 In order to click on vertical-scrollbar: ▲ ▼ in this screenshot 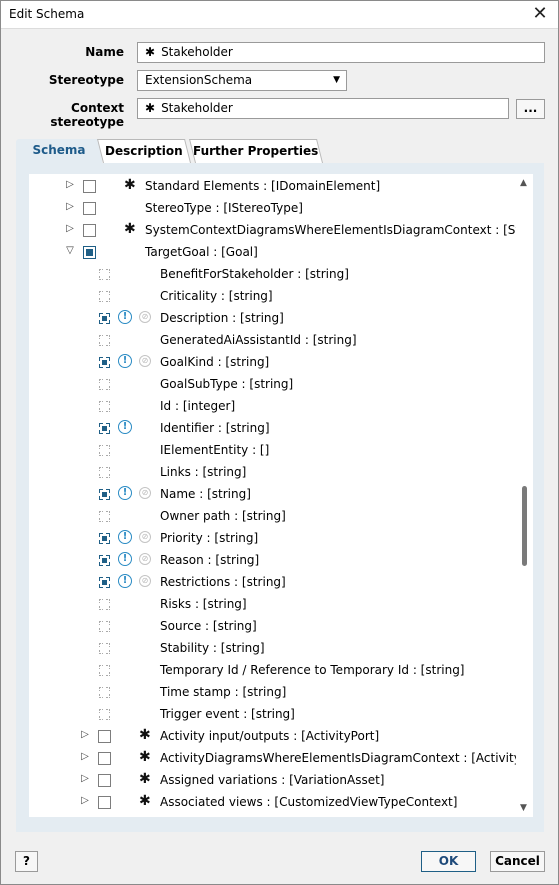, I will do `click(524, 495)`.